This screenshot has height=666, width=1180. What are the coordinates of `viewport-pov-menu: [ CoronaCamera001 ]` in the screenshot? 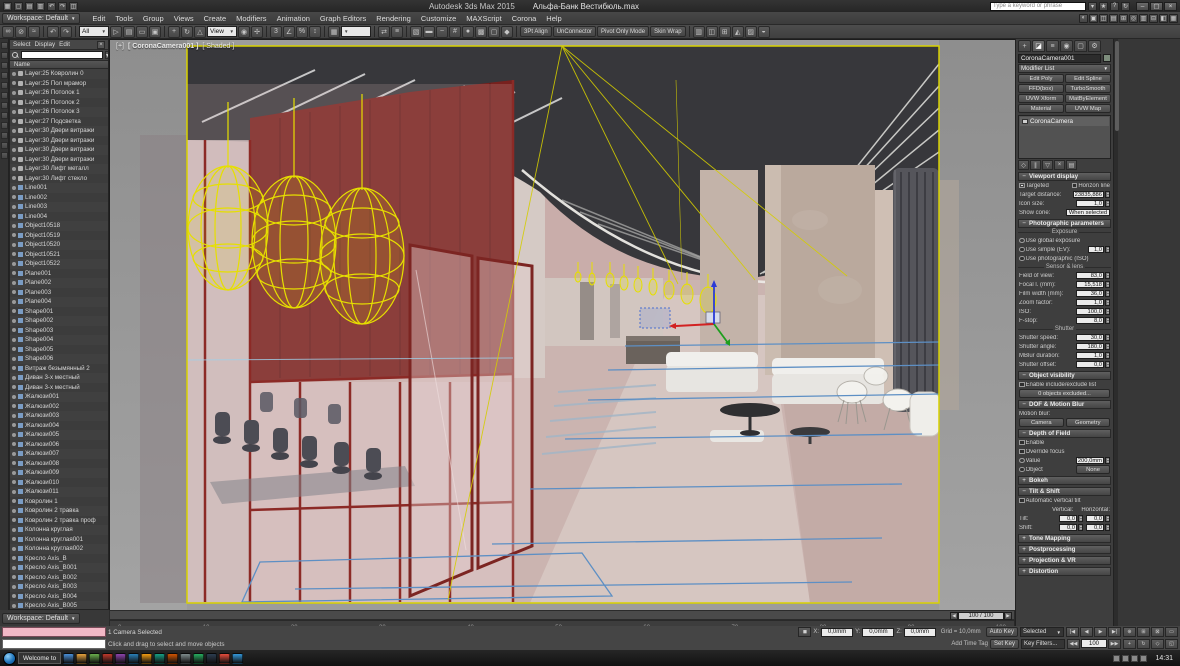 It's located at (163, 46).